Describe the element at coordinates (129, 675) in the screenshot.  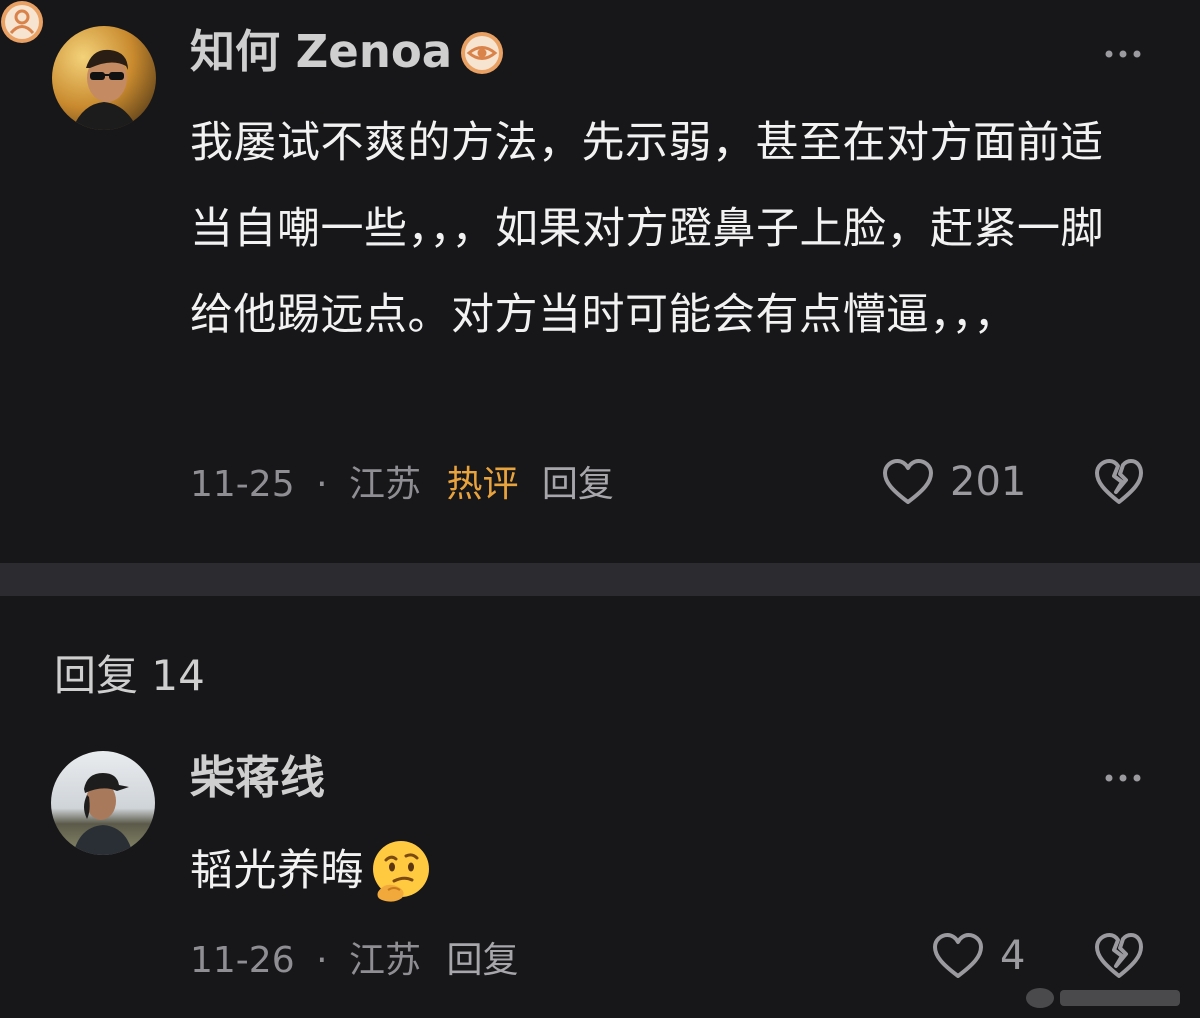
I see `replies-count-header: 回复 14` at that location.